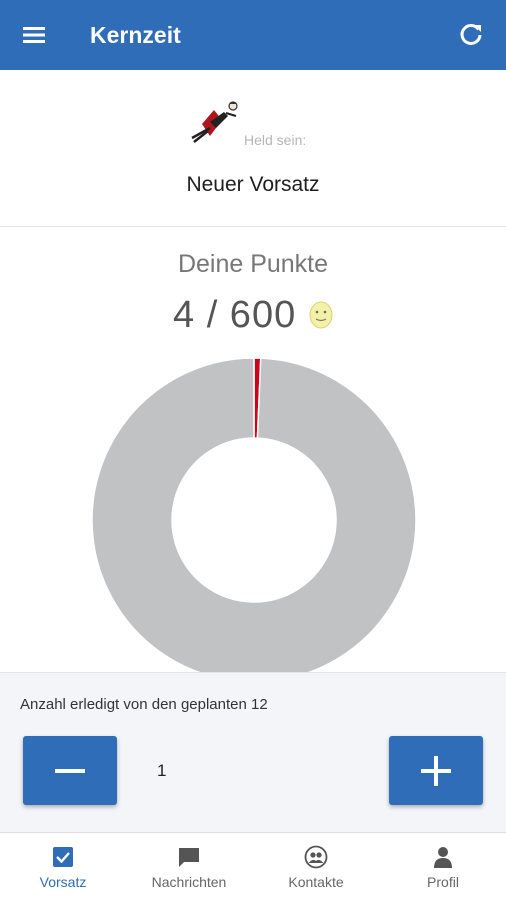 This screenshot has height=901, width=506. What do you see at coordinates (316, 882) in the screenshot?
I see `nav-label: Kontakte` at bounding box center [316, 882].